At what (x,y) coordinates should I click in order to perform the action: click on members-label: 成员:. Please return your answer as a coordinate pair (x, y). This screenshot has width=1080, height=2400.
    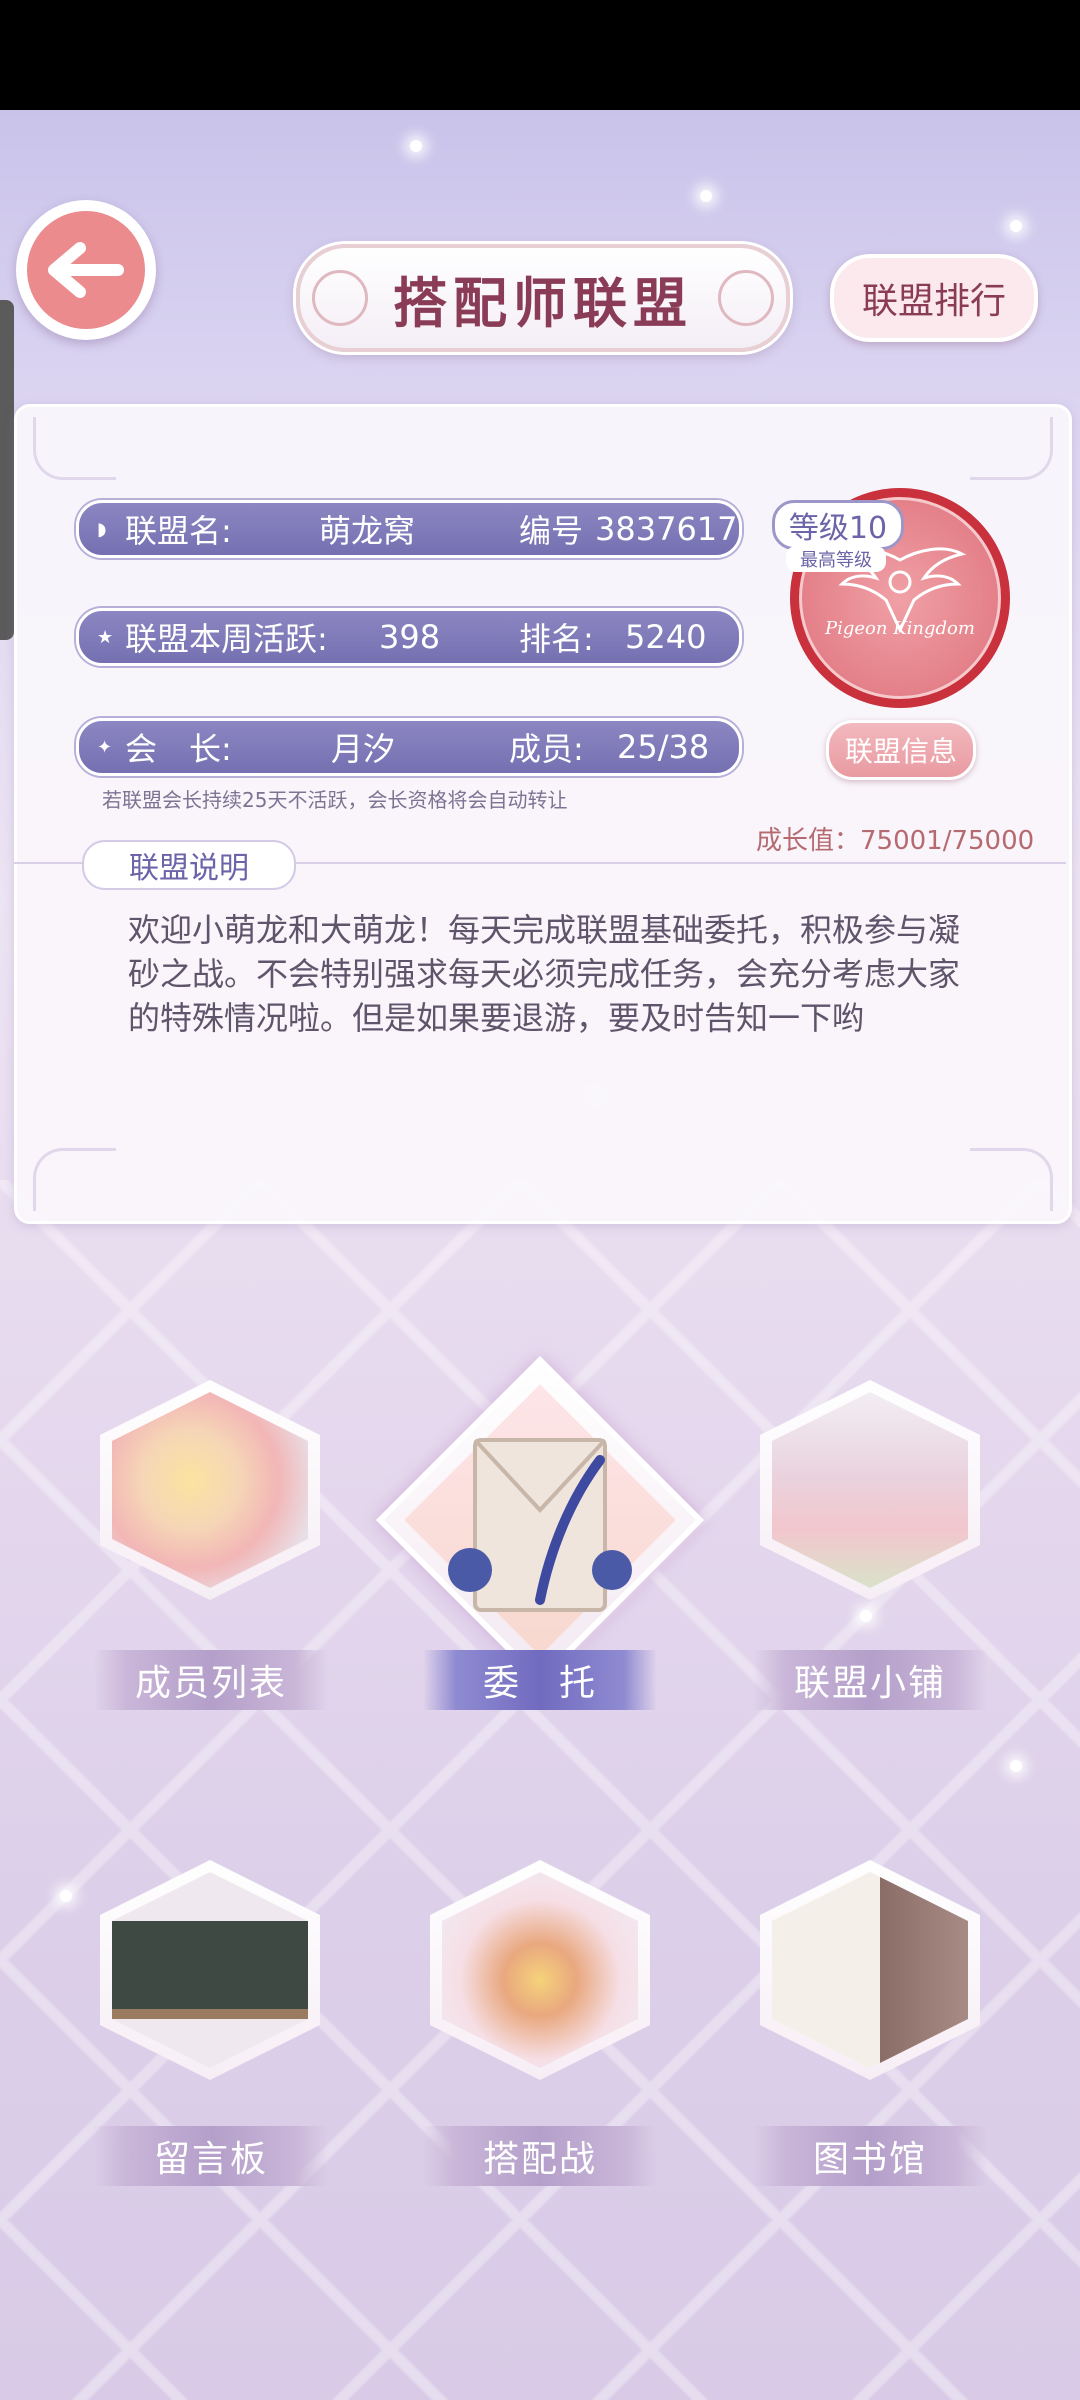
    Looking at the image, I should click on (546, 749).